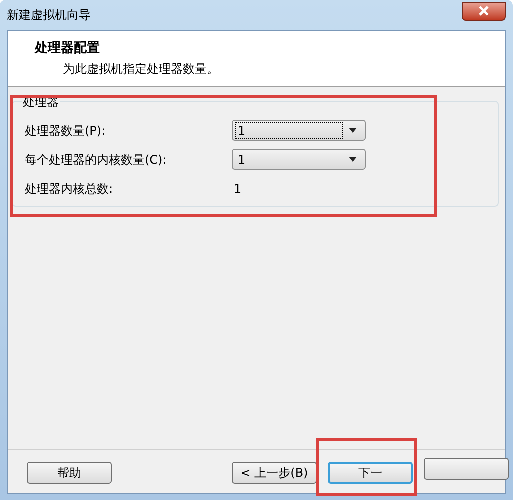 The image size is (513, 500). I want to click on field-label: 处理器内核总数:, so click(69, 189).